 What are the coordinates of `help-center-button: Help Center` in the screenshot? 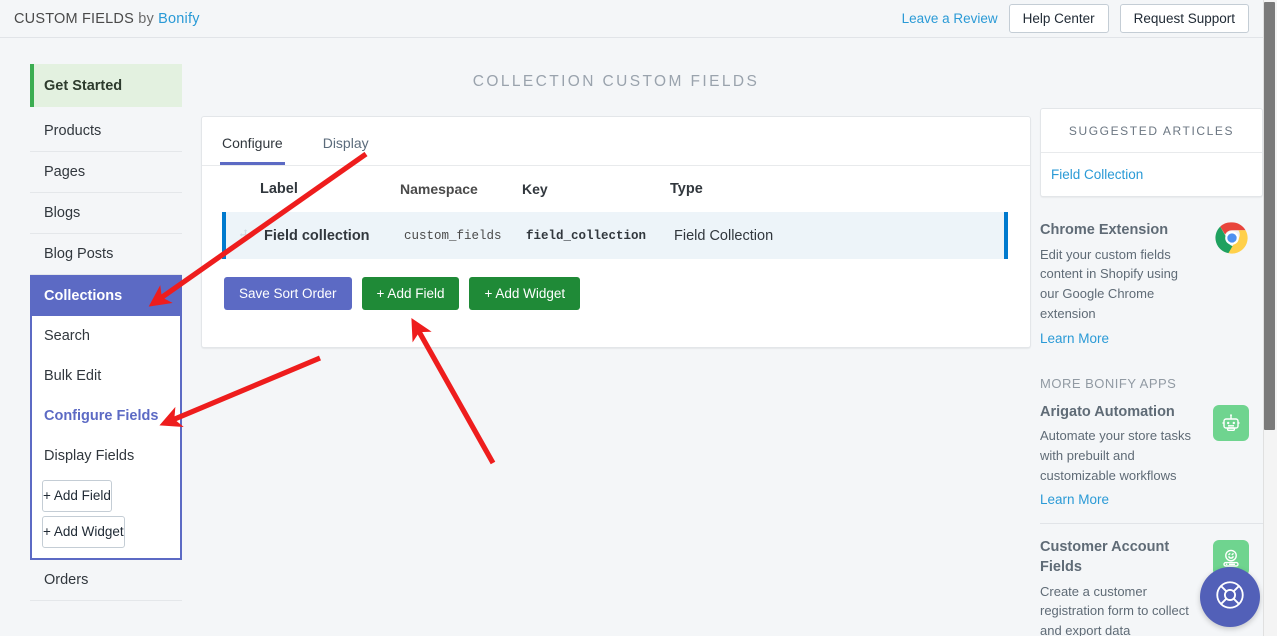 It's located at (1058, 18).